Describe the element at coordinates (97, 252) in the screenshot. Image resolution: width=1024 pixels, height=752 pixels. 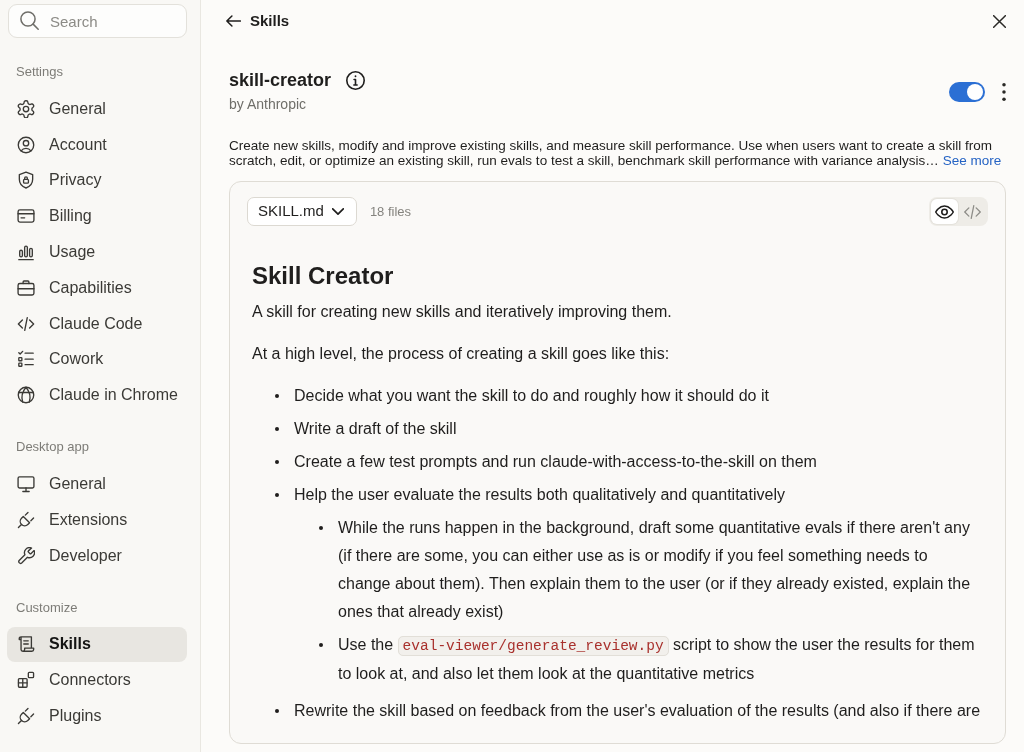
I see `sidebar-item: Usage` at that location.